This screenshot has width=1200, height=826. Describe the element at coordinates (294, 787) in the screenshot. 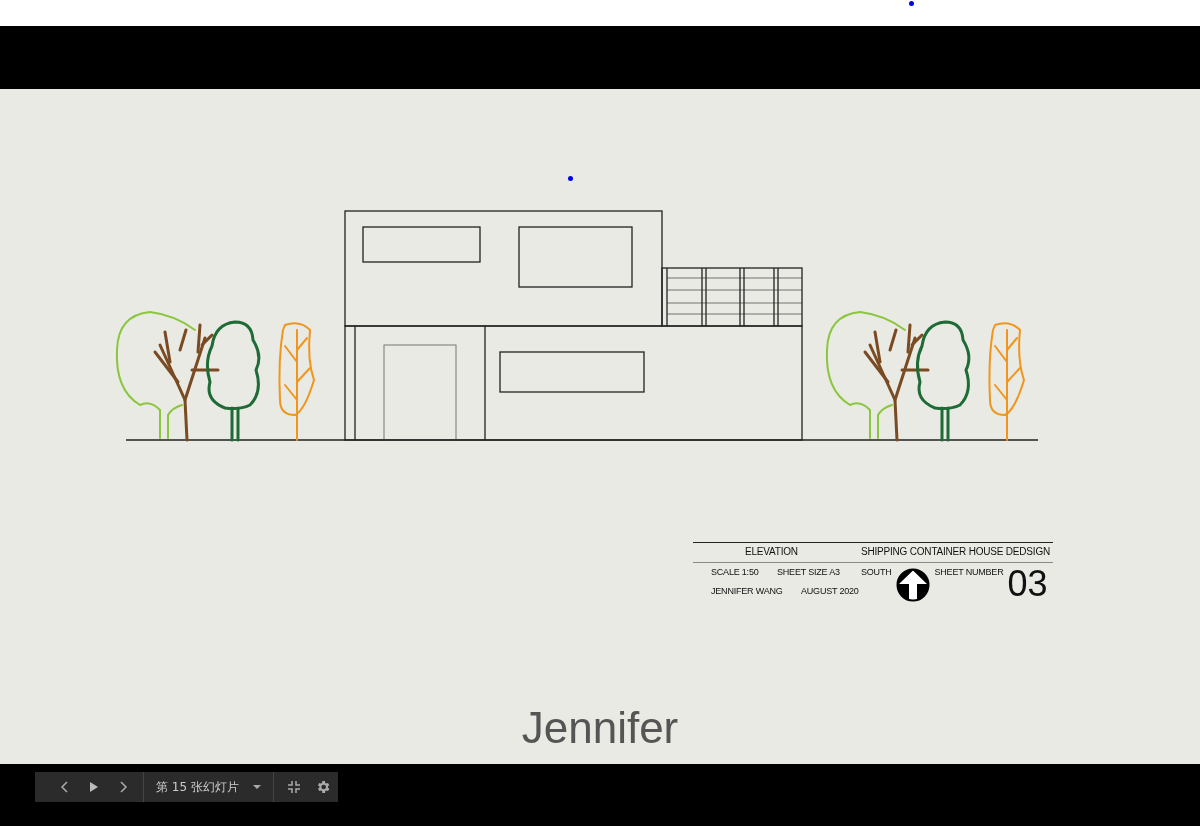

I see `exit-fullscreen-icon` at that location.